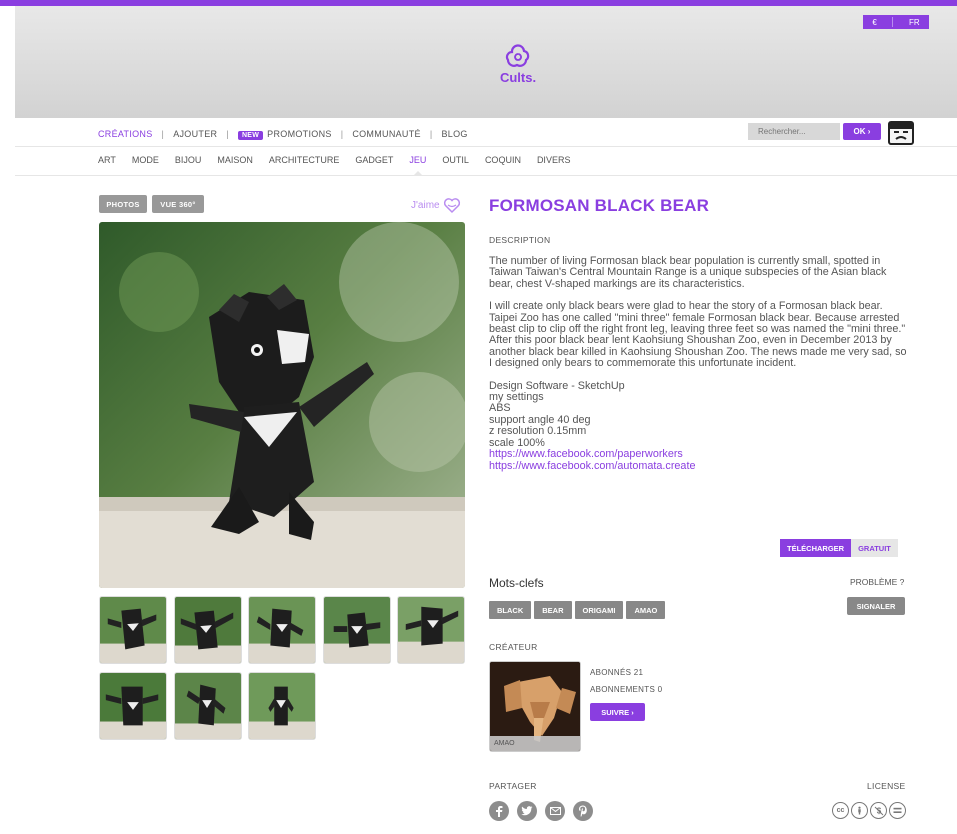  I want to click on license-label: LICENSE, so click(886, 786).